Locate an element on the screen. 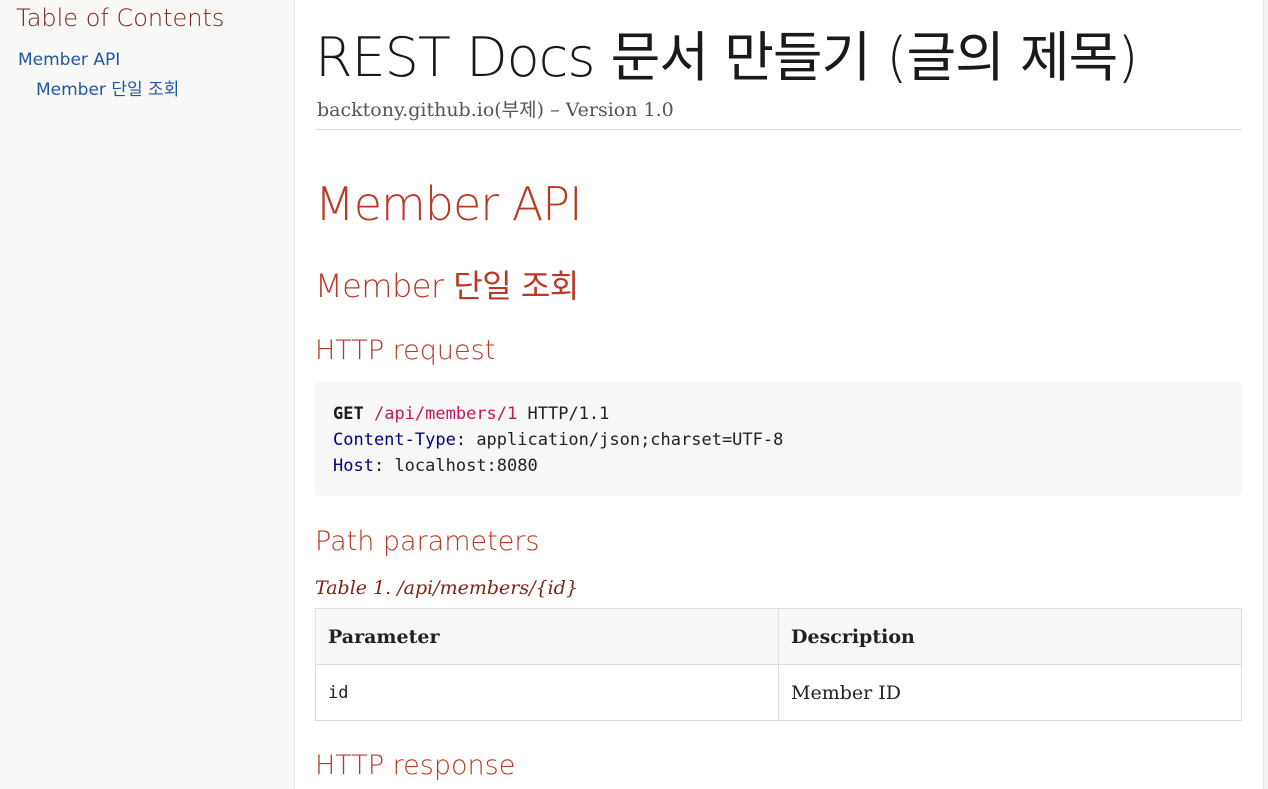  scrollbar is located at coordinates (1265, 394).